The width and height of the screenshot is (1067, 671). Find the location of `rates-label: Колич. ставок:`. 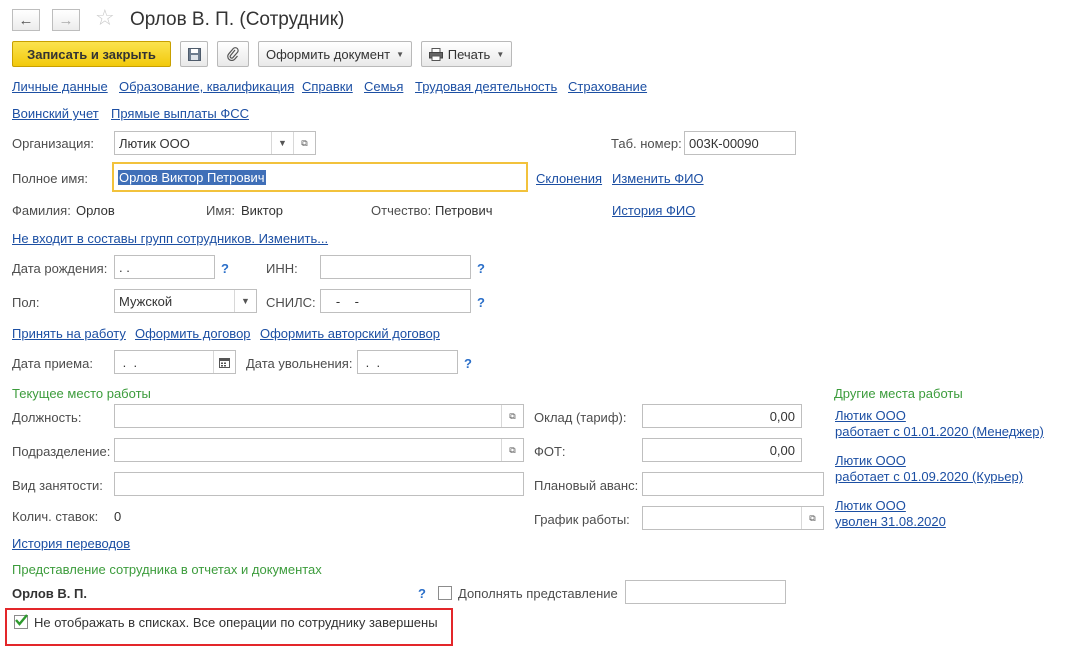

rates-label: Колич. ставок: is located at coordinates (55, 516).